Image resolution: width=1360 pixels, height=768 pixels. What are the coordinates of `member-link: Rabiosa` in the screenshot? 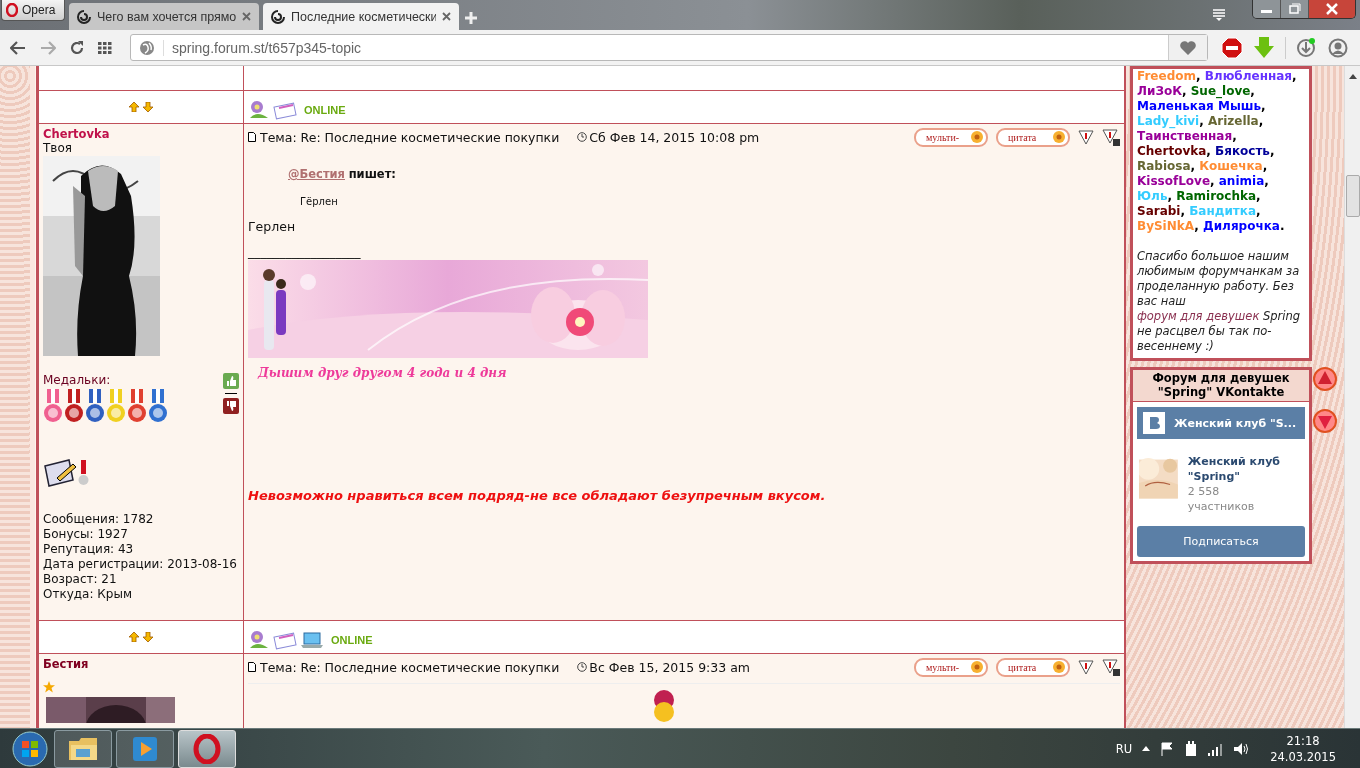 It's located at (1164, 166).